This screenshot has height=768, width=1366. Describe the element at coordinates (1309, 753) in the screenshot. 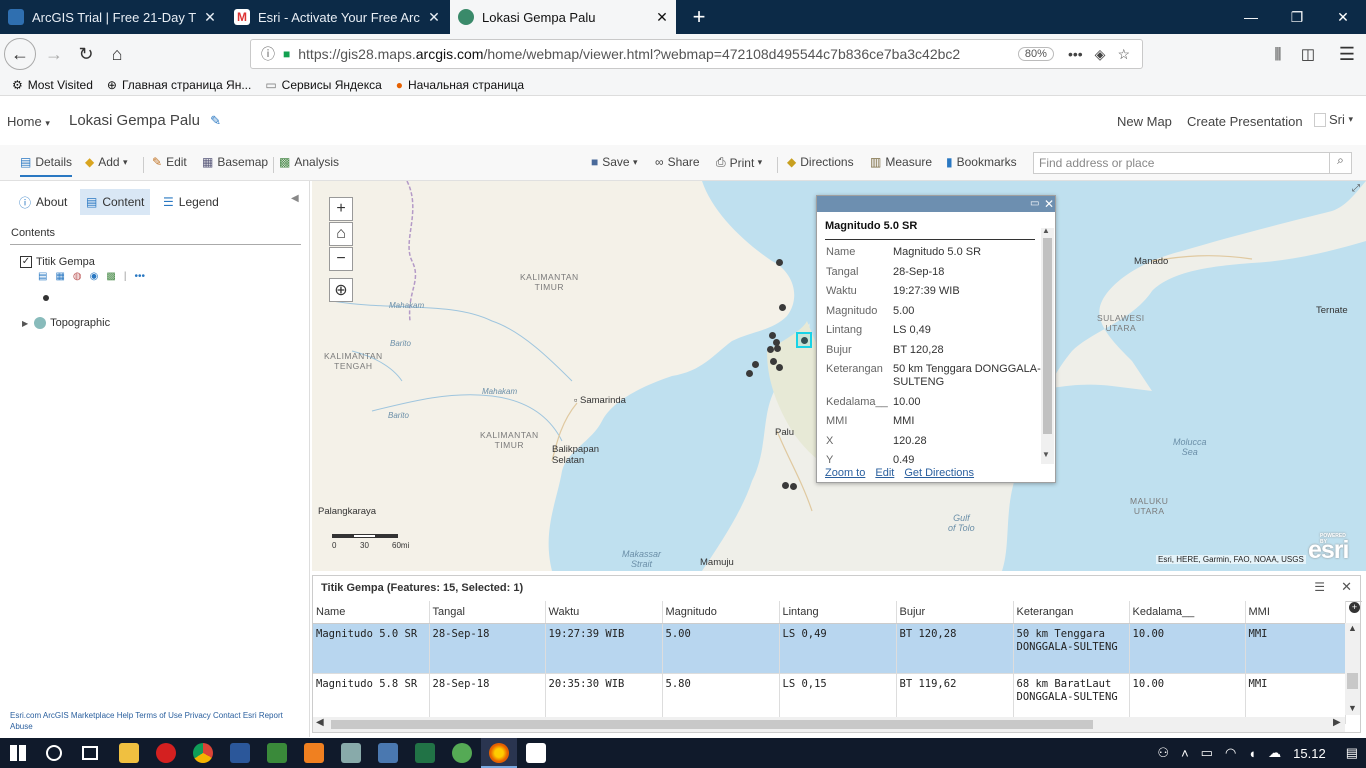

I see `clock: 15.12` at that location.